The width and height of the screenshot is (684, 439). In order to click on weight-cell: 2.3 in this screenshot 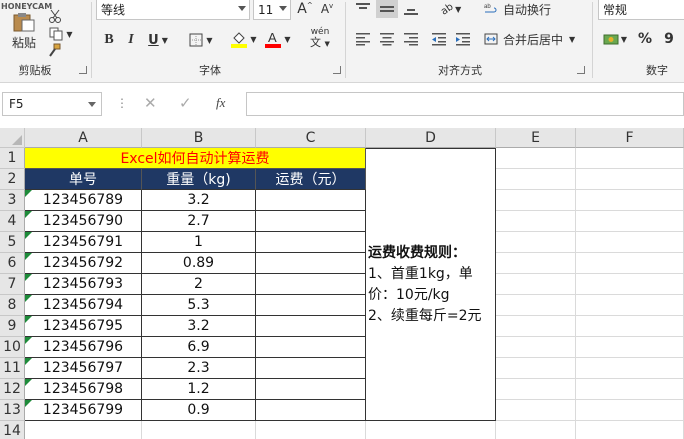, I will do `click(199, 368)`.